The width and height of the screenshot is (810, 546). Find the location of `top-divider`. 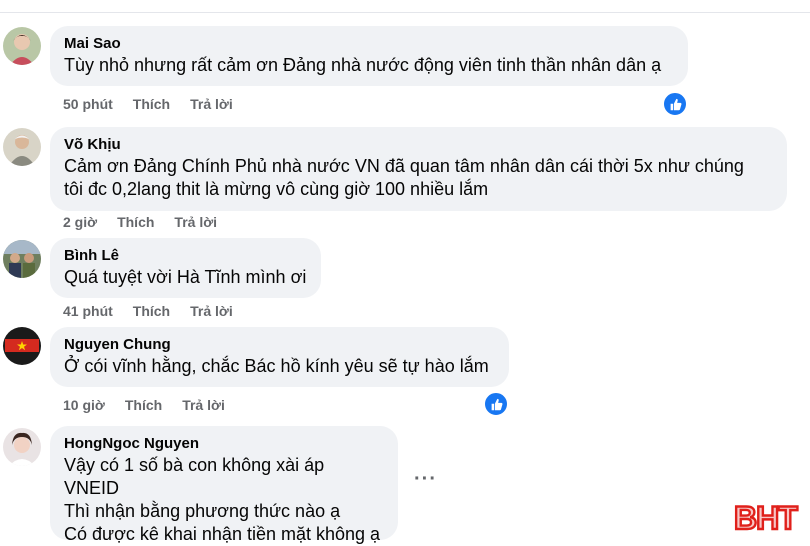

top-divider is located at coordinates (405, 6).